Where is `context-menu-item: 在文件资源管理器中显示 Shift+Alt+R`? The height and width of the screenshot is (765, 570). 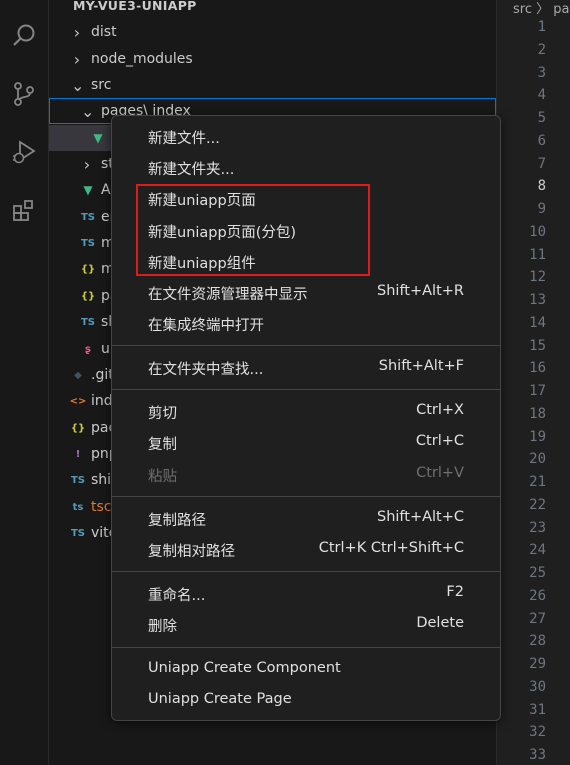
context-menu-item: 在文件资源管理器中显示 Shift+Alt+R is located at coordinates (306, 292).